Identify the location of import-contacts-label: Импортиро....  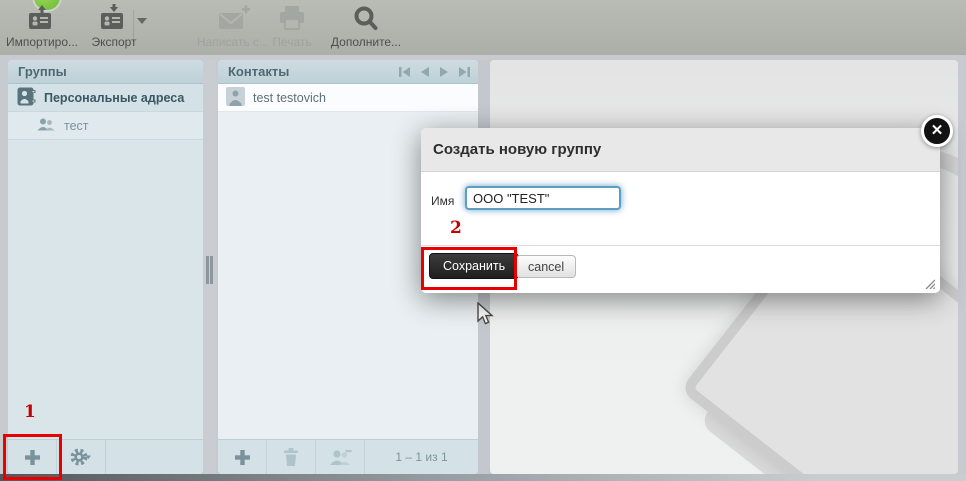
(41, 42).